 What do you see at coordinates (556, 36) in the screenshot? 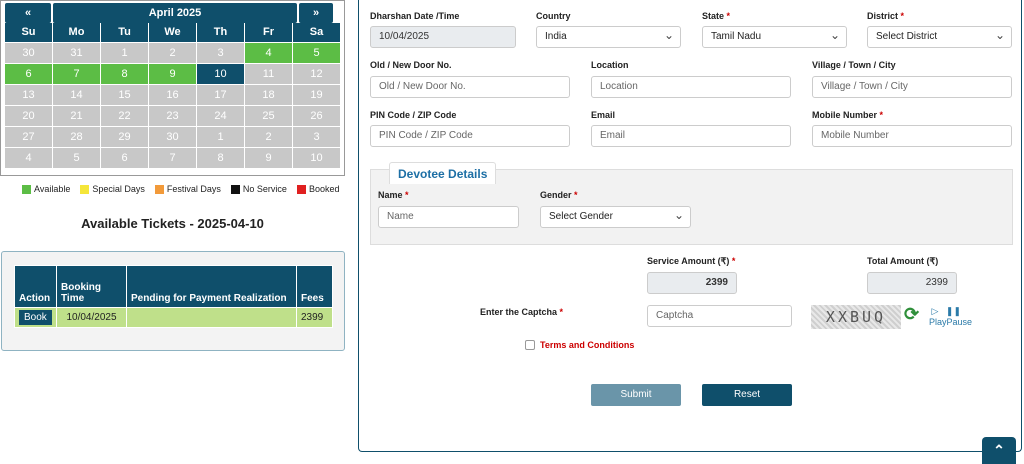
I see `country-value: India` at bounding box center [556, 36].